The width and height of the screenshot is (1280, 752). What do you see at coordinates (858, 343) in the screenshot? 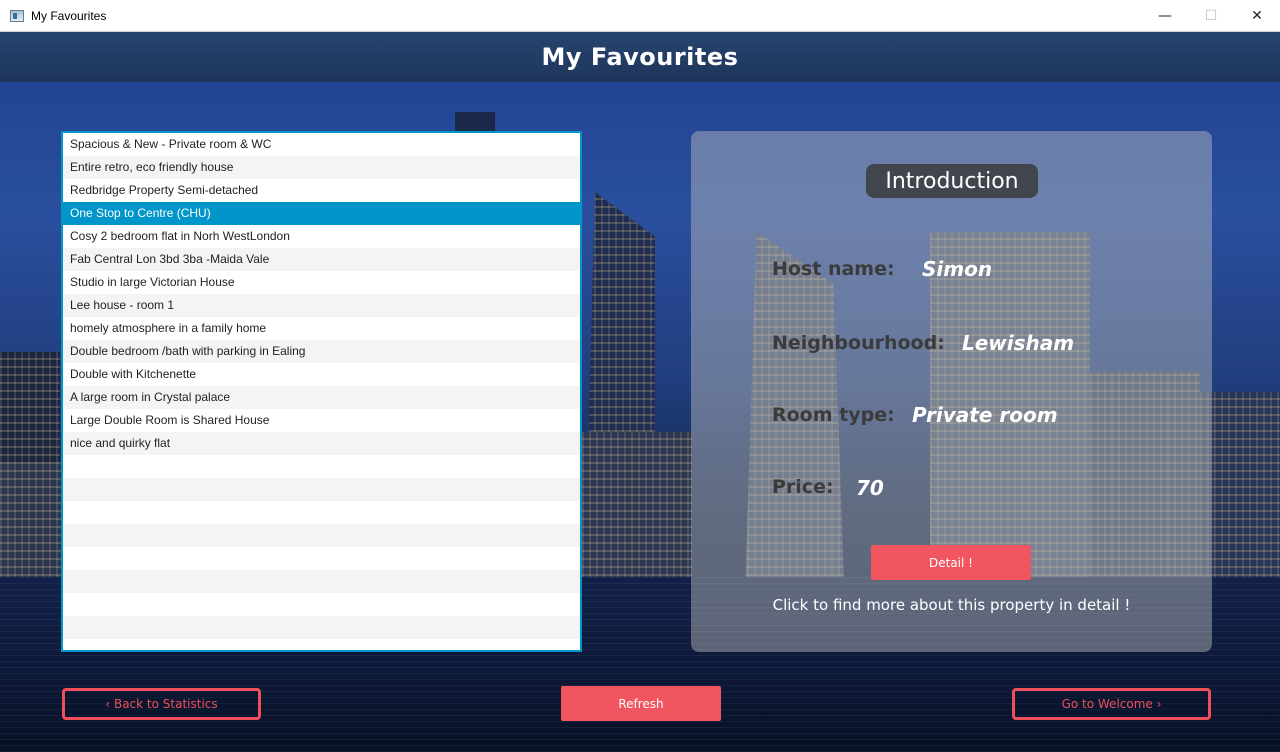
I see `neighbourhood-label: Neighbourhood:` at bounding box center [858, 343].